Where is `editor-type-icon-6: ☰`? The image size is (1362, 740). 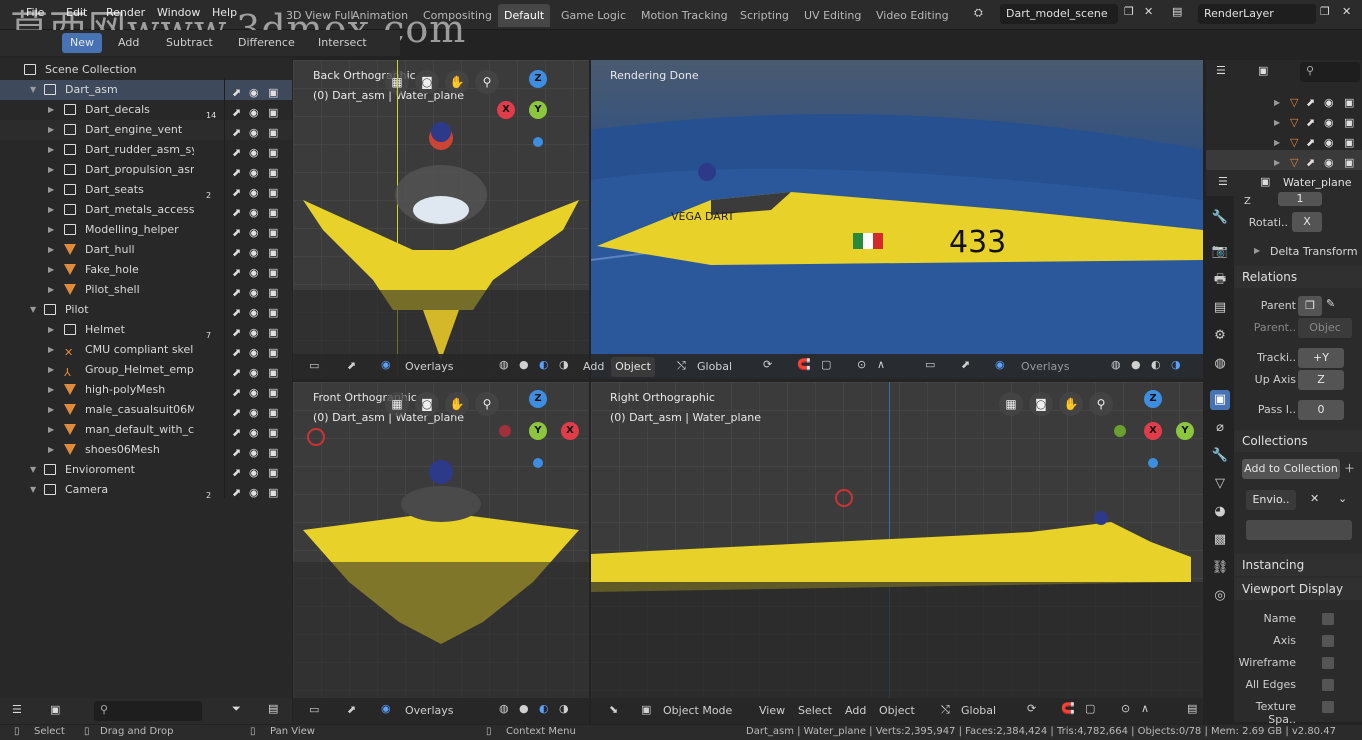 editor-type-icon-6: ☰ is located at coordinates (1223, 181).